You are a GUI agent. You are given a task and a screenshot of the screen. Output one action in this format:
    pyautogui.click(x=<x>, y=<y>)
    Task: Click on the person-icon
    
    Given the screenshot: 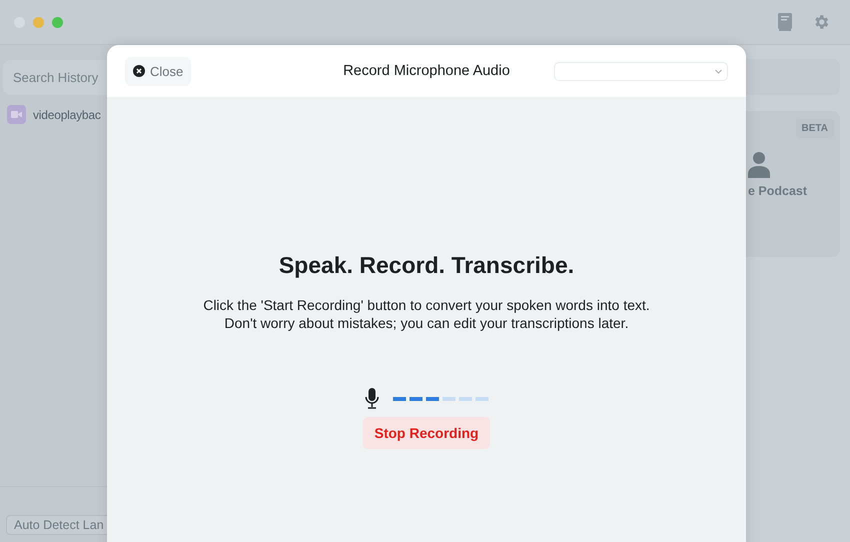 What is the action you would take?
    pyautogui.click(x=759, y=165)
    